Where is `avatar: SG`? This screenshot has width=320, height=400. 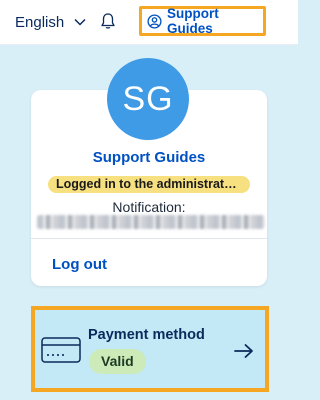
avatar: SG is located at coordinates (148, 99).